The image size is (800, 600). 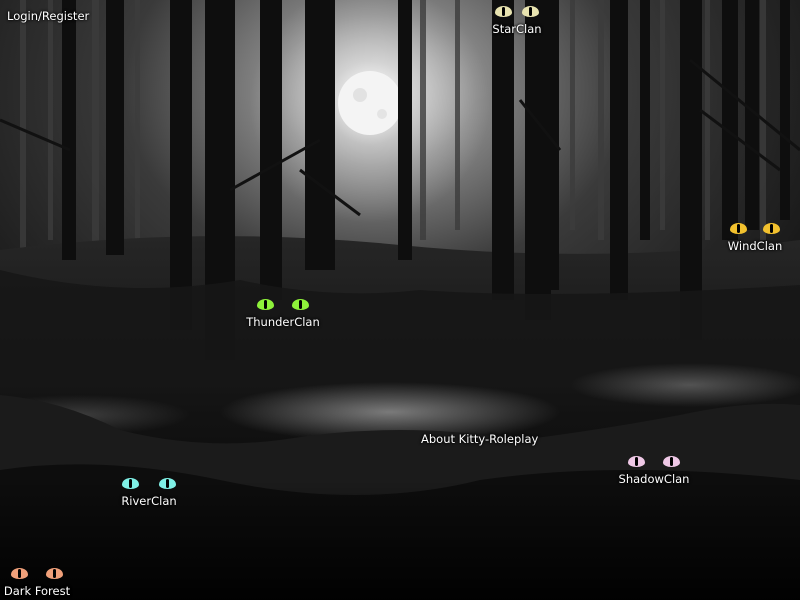 What do you see at coordinates (755, 246) in the screenshot?
I see `windclan-label: WindClan` at bounding box center [755, 246].